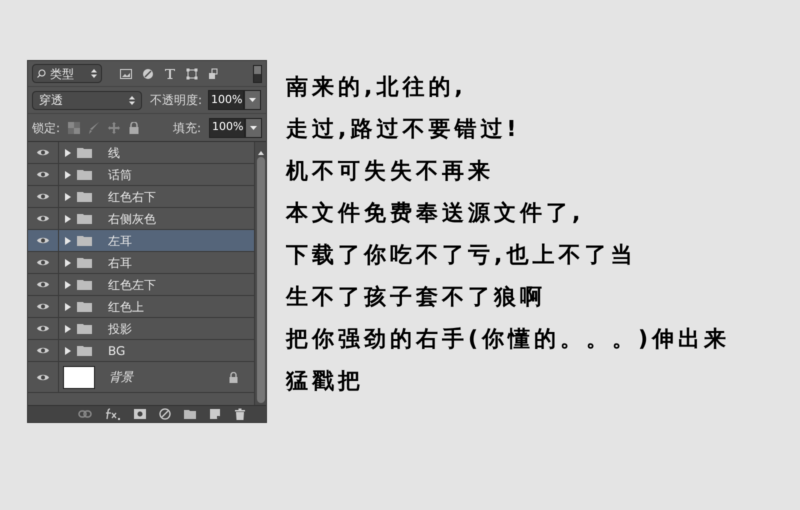 The image size is (800, 510). I want to click on layer-name: 投影, so click(120, 329).